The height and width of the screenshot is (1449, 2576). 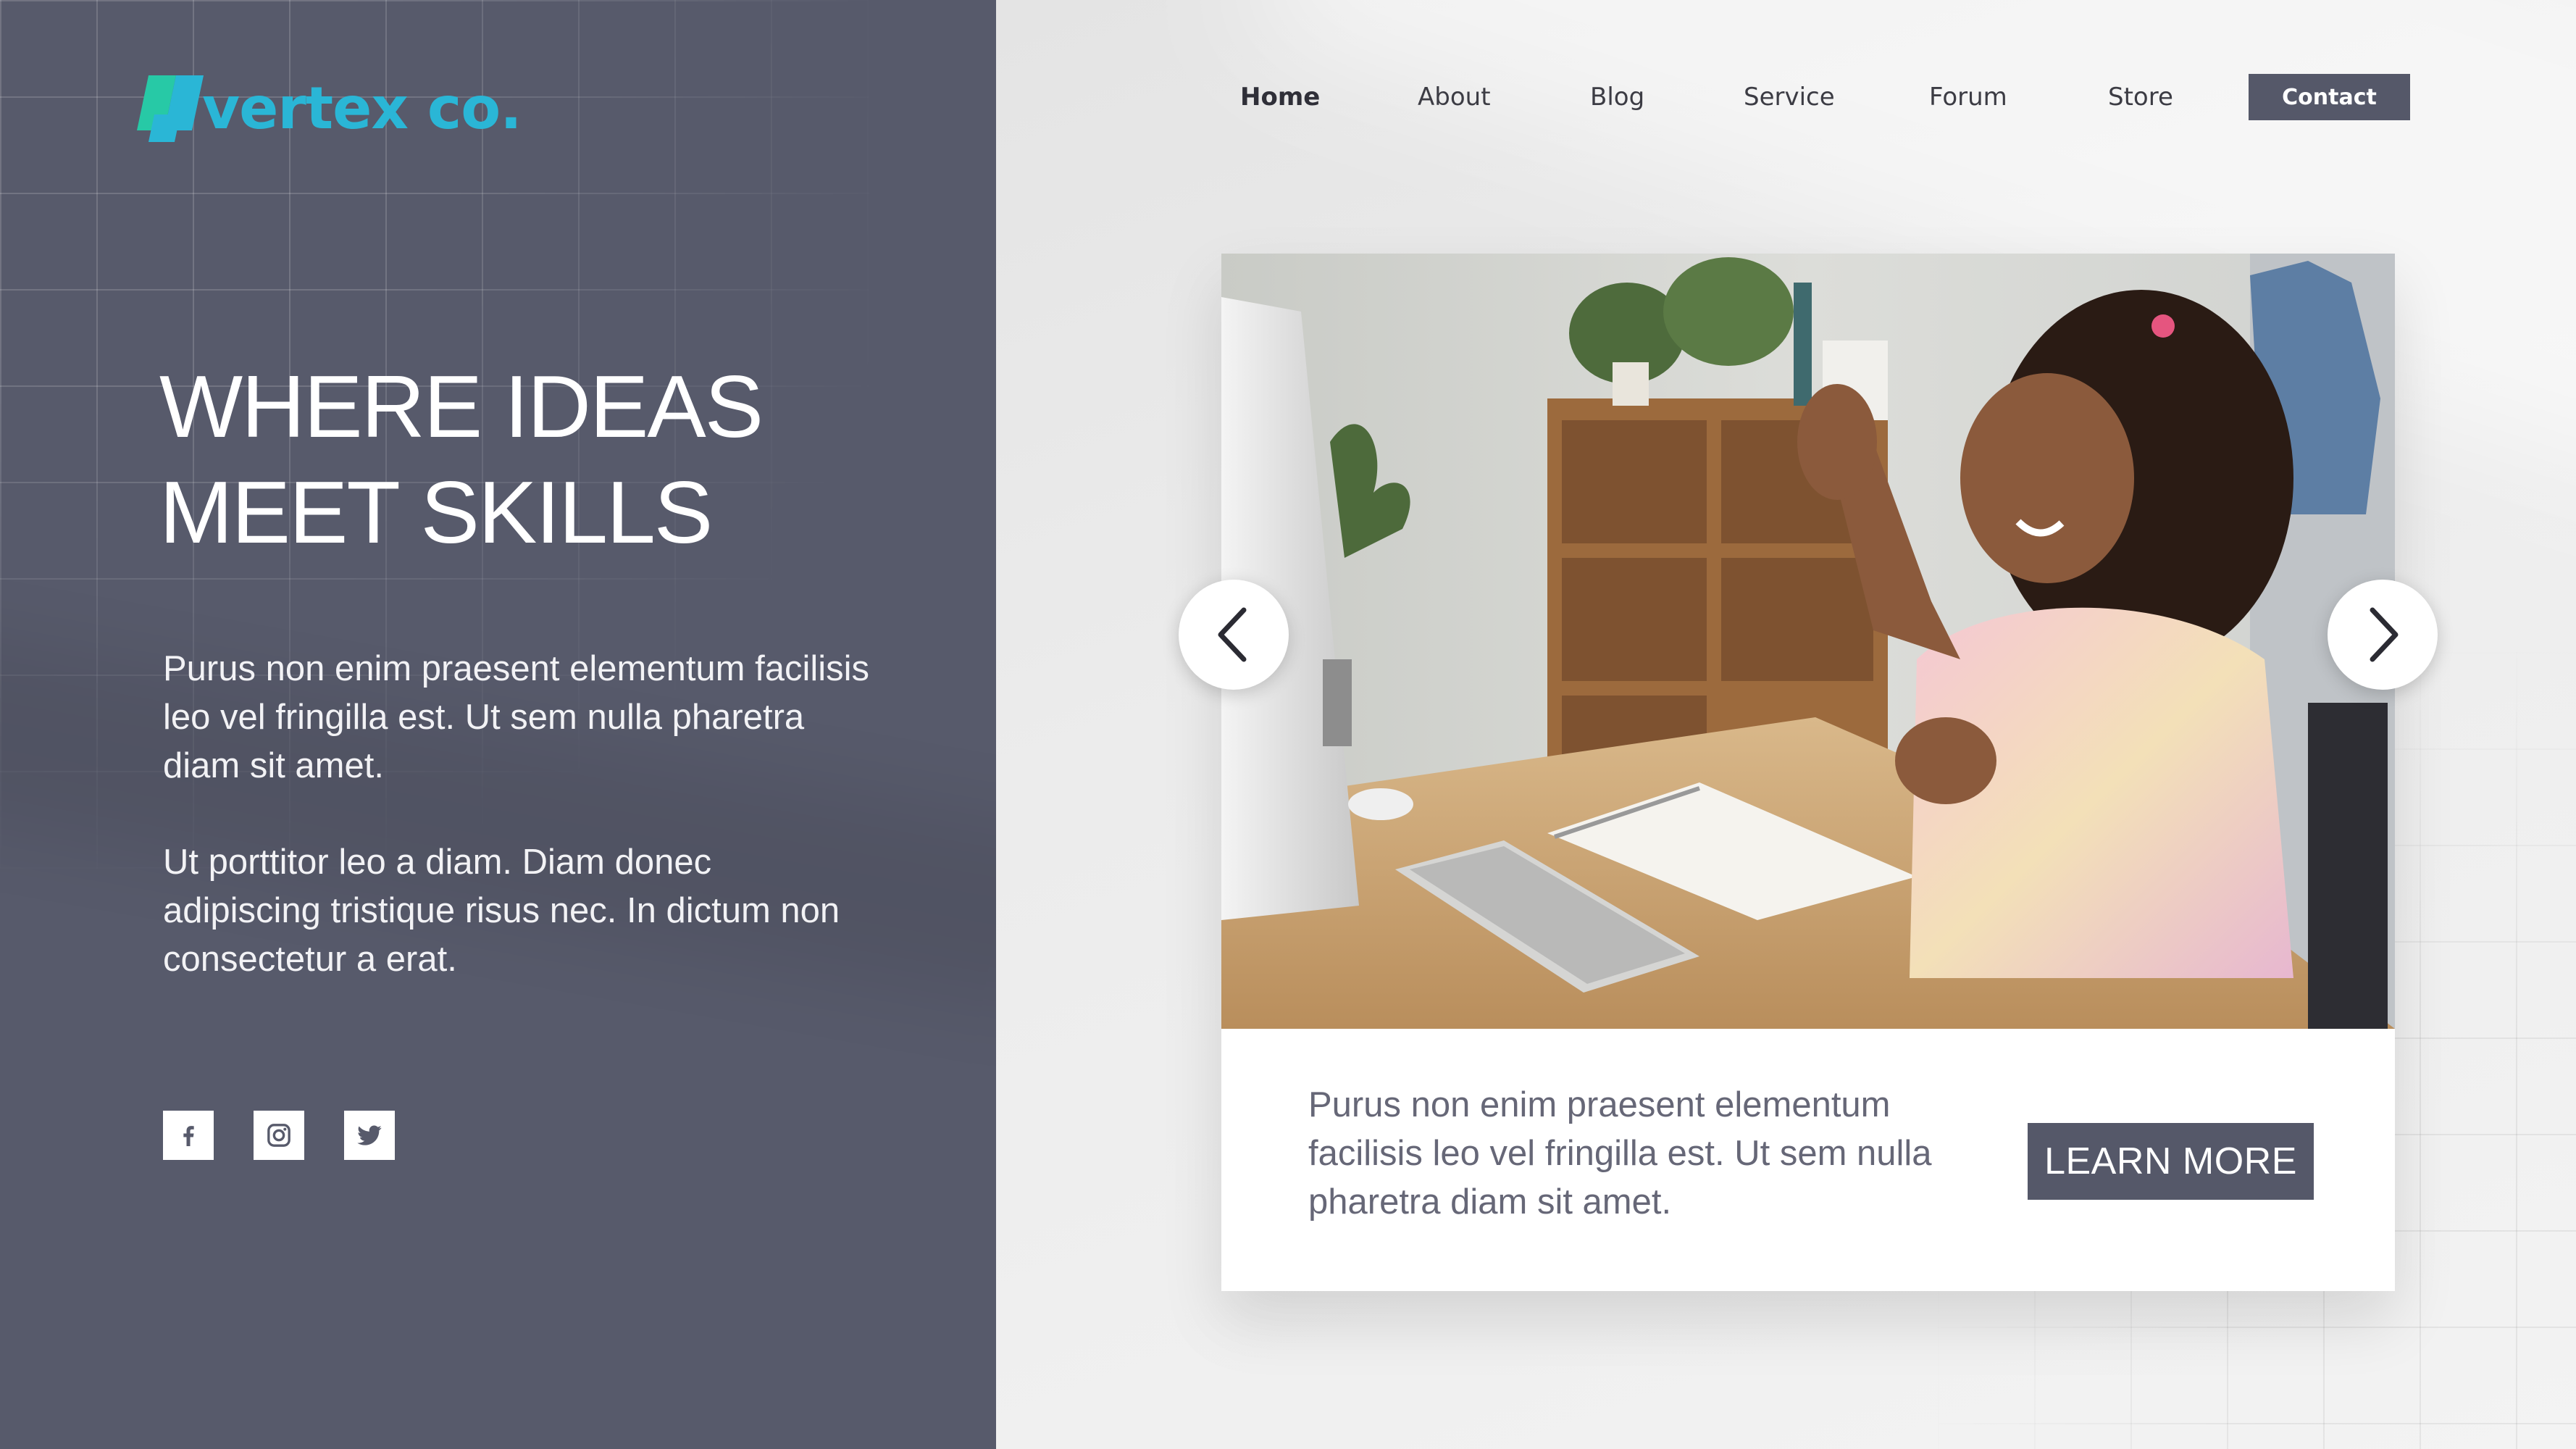 What do you see at coordinates (1789, 97) in the screenshot?
I see `nav-service: Service` at bounding box center [1789, 97].